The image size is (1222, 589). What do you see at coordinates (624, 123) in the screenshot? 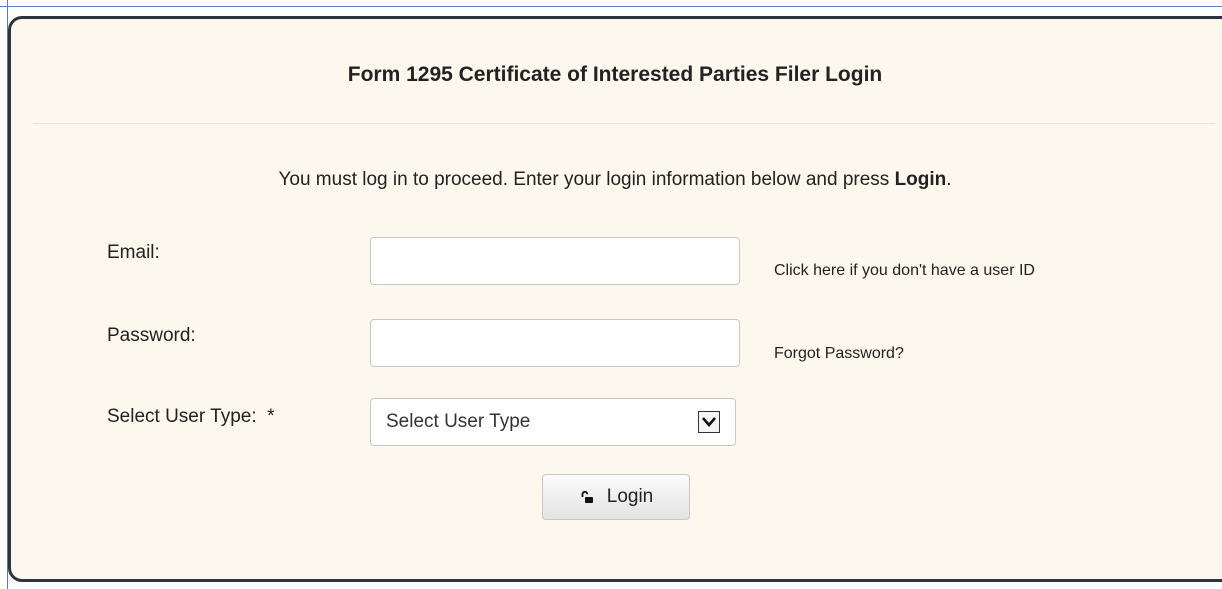
I see `title-divider` at bounding box center [624, 123].